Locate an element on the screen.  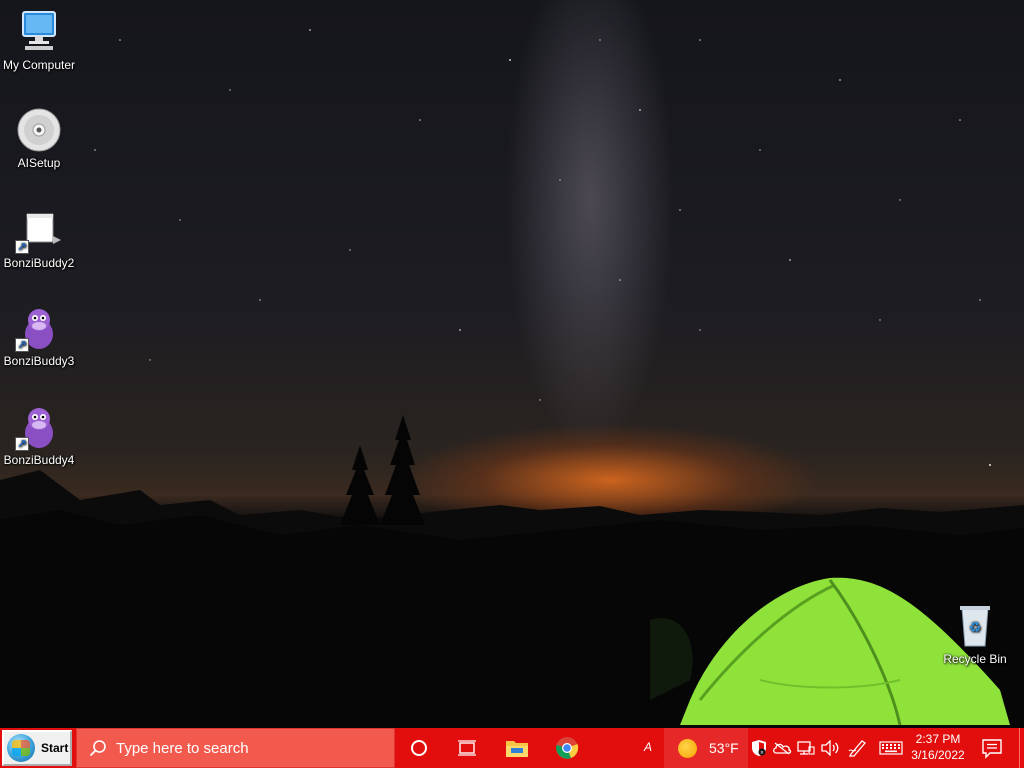
desktop-icon-aisetup: AISetup is located at coordinates (39, 138).